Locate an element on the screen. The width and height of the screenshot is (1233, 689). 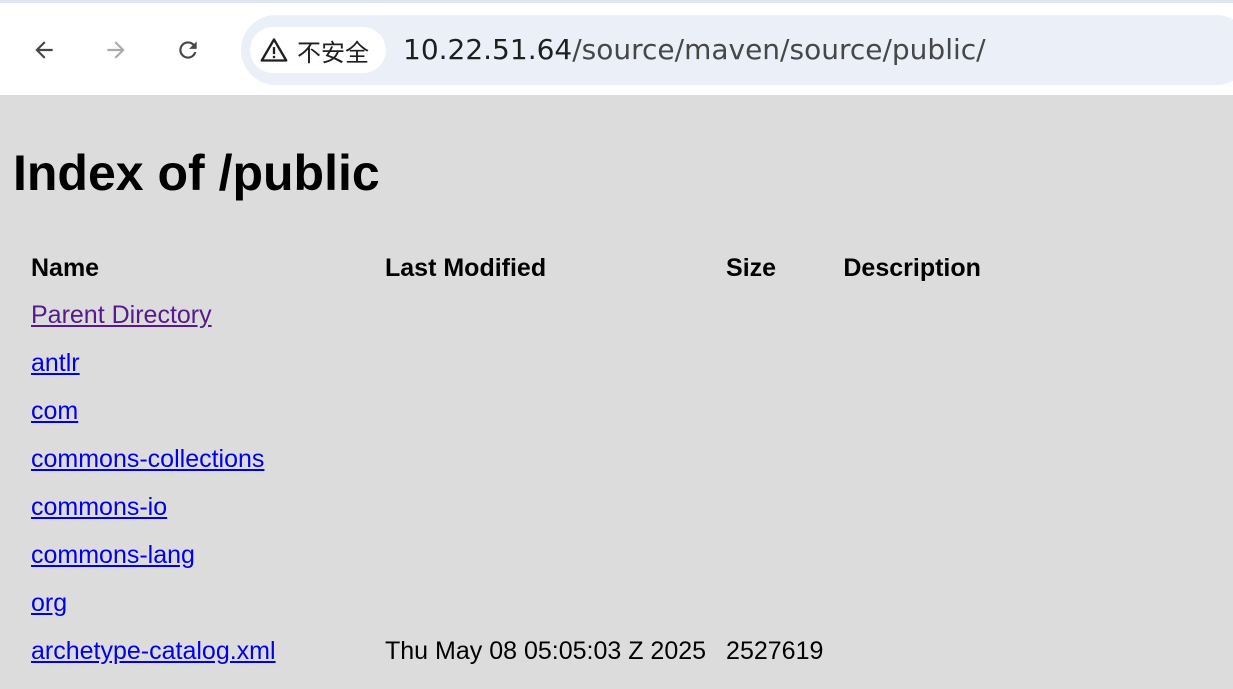
name-cell: archetype-catalog.xml is located at coordinates (207, 651).